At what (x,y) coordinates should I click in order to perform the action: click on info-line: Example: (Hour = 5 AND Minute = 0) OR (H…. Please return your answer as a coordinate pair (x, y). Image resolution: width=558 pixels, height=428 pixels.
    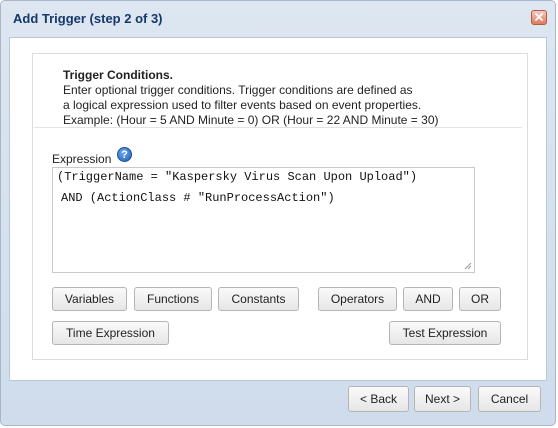
    Looking at the image, I should click on (251, 120).